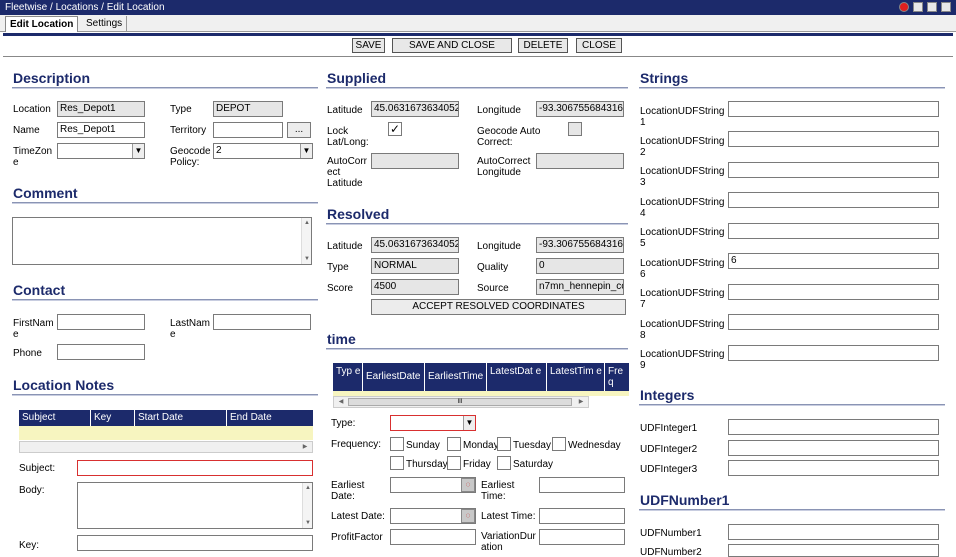 Image resolution: width=956 pixels, height=557 pixels. What do you see at coordinates (357, 78) in the screenshot?
I see `supplied-heading: Supplied` at bounding box center [357, 78].